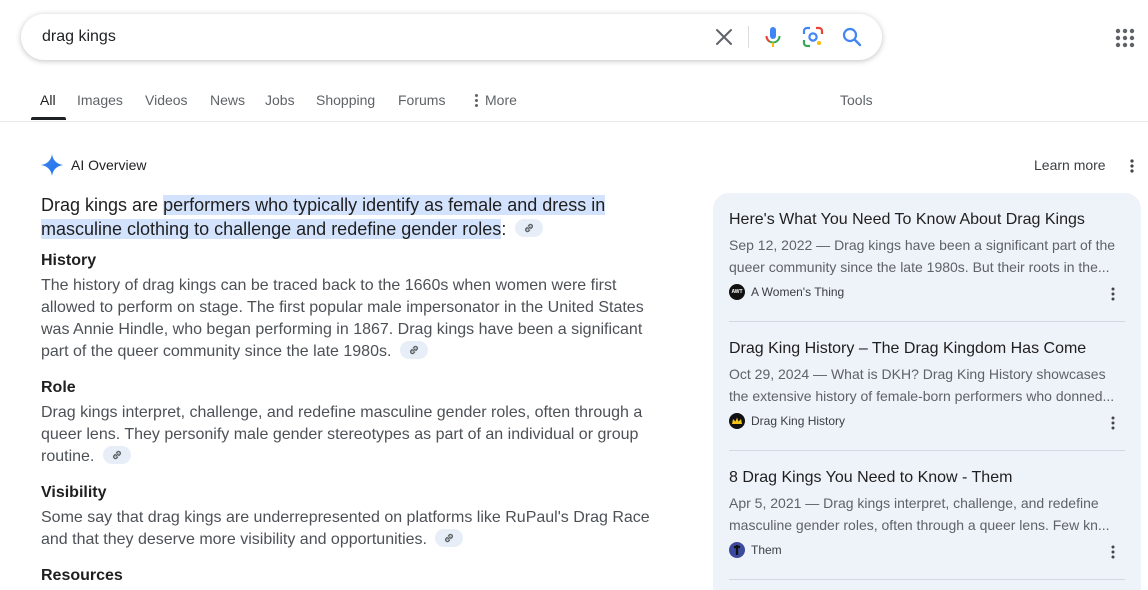  I want to click on source-title: 8 Drag Kings You Need to Know - Them, so click(927, 478).